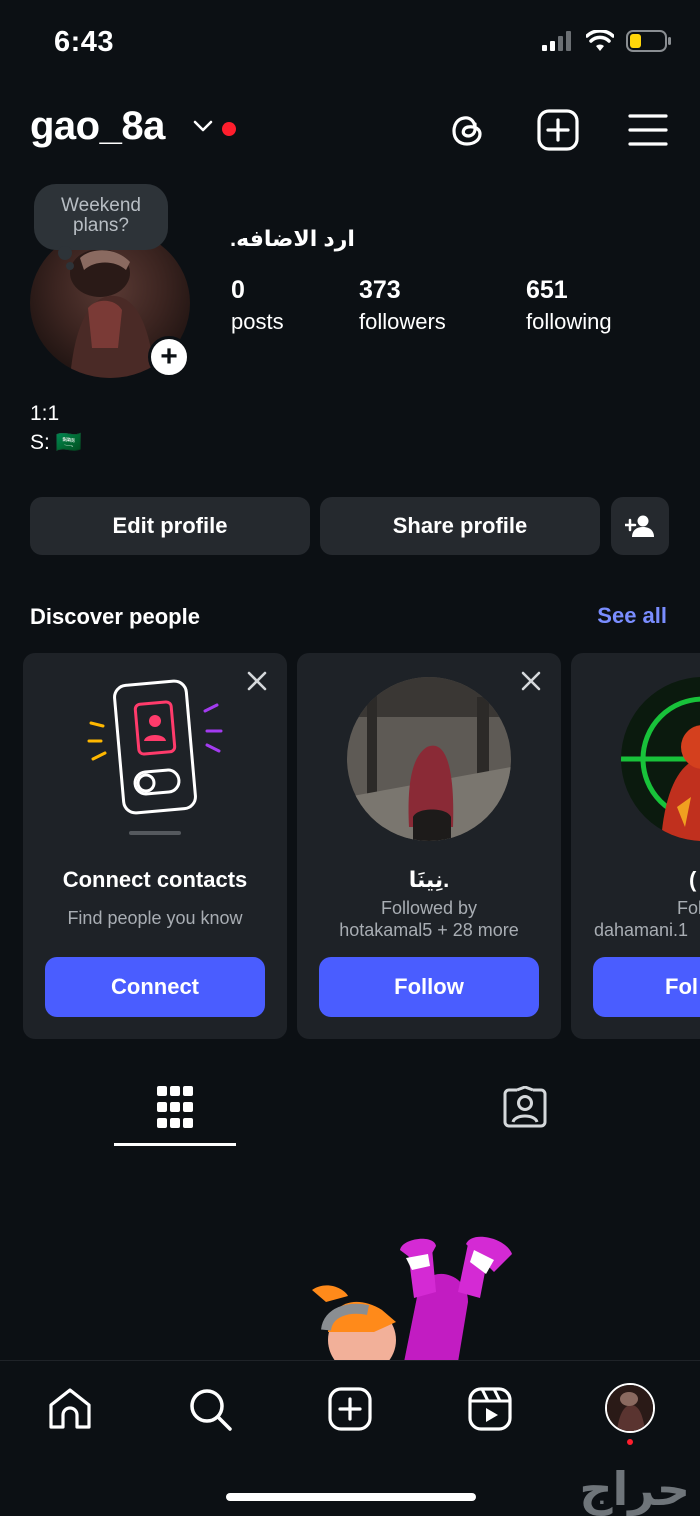 The image size is (700, 1516). I want to click on home-indicator, so click(351, 1497).